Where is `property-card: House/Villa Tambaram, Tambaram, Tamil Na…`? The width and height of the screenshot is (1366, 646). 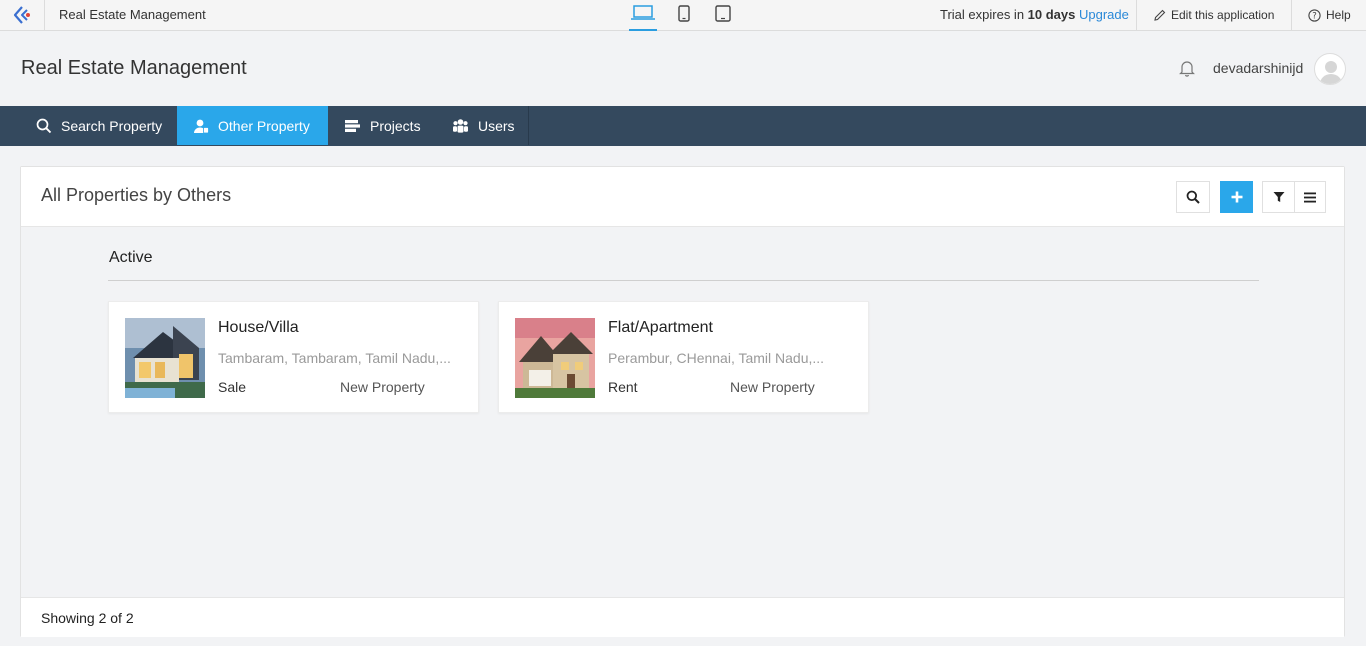
property-card: House/Villa Tambaram, Tambaram, Tamil Na… is located at coordinates (293, 357).